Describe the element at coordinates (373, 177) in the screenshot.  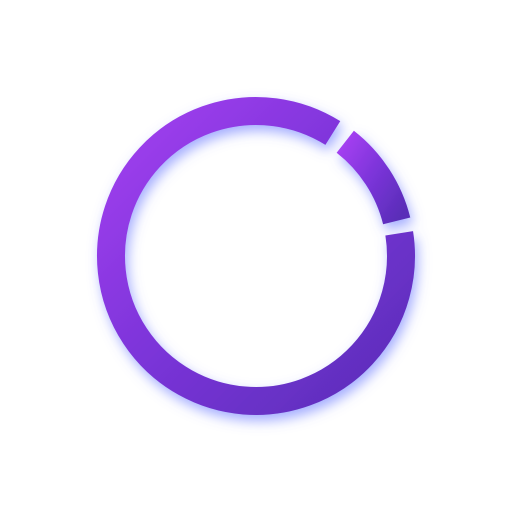
I see `ring-small-segment` at that location.